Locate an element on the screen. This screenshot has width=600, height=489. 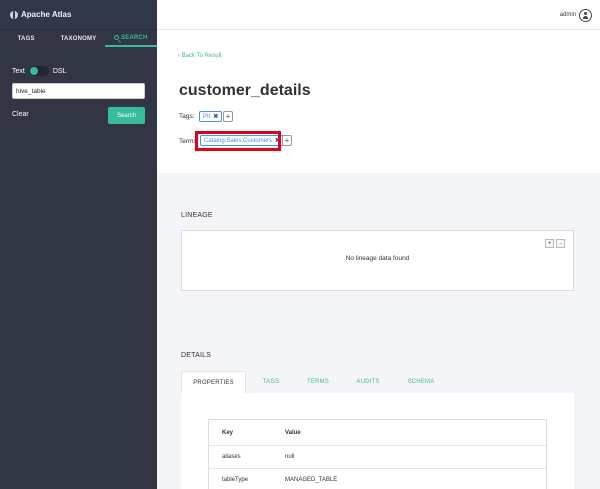
add-term-button: + is located at coordinates (287, 140).